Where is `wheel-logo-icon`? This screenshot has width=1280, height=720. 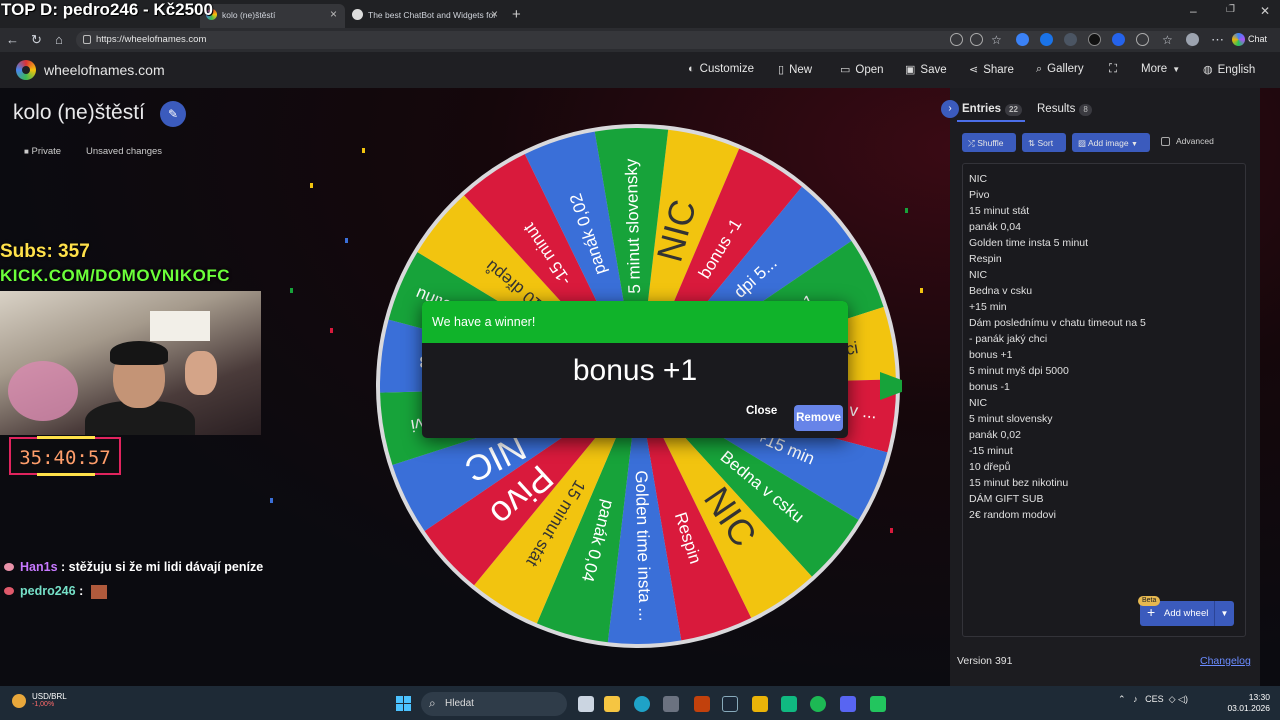 wheel-logo-icon is located at coordinates (26, 70).